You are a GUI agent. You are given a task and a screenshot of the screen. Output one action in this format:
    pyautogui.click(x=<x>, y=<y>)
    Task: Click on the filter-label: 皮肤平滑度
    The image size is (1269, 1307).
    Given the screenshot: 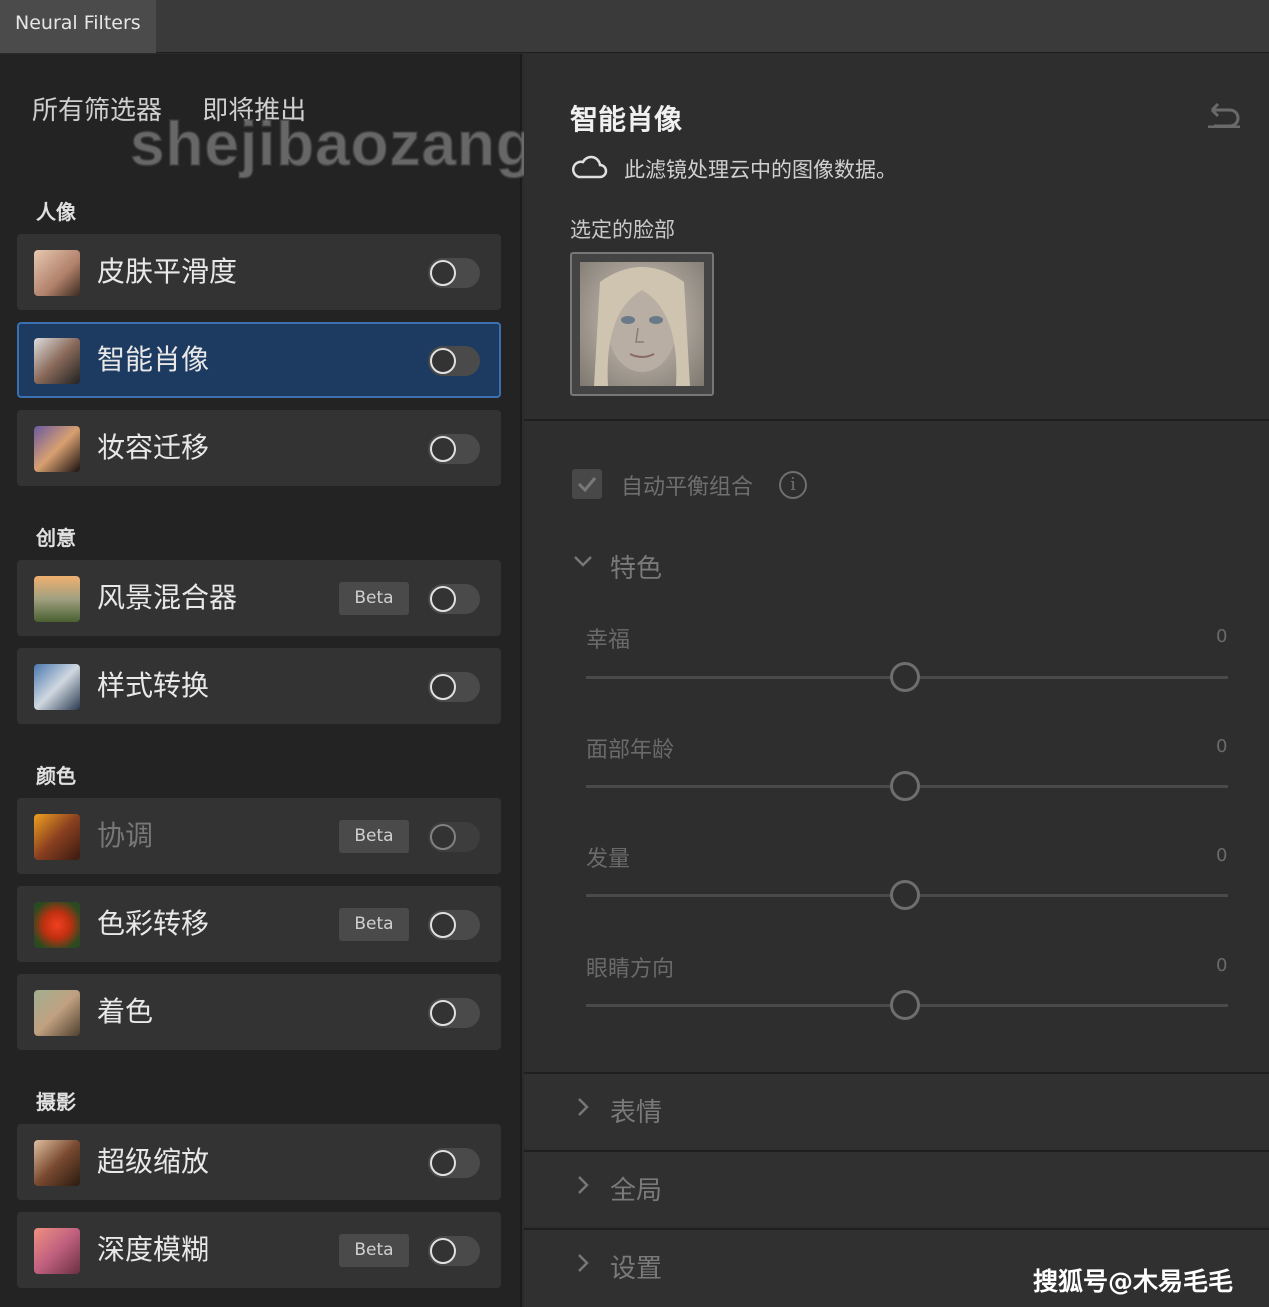 What is the action you would take?
    pyautogui.click(x=167, y=271)
    